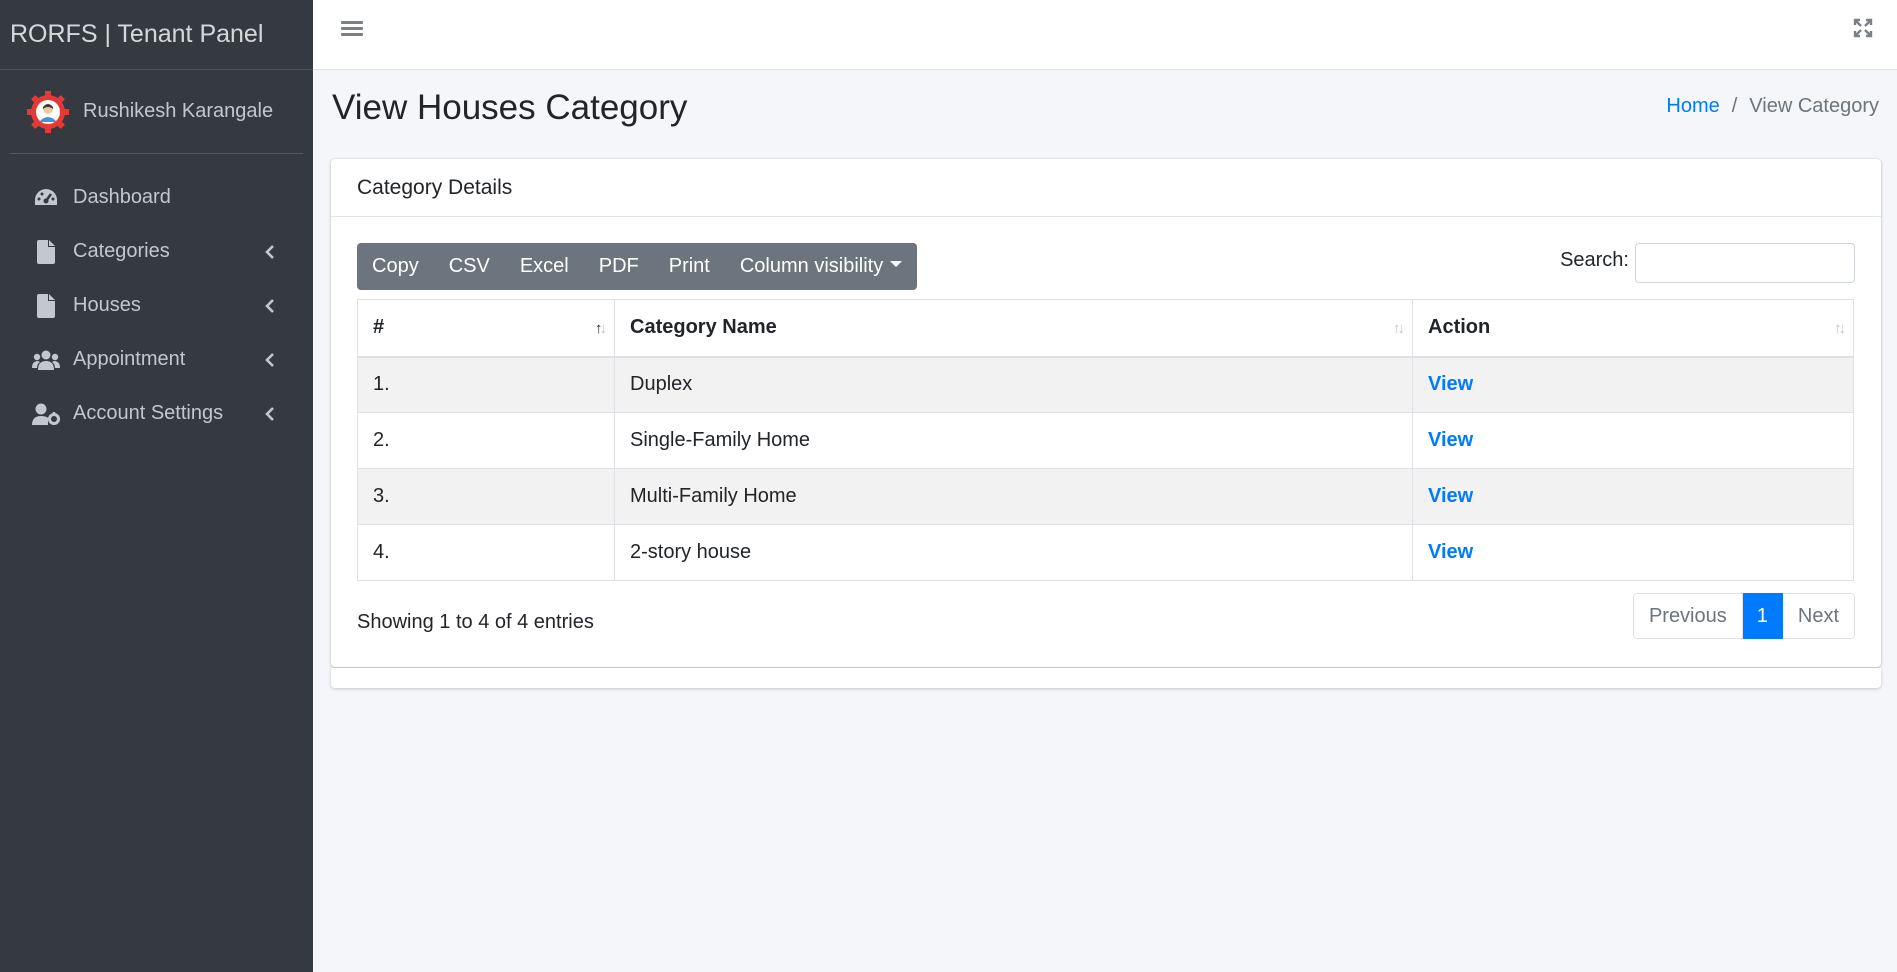  I want to click on sidebar-item-label: Categories, so click(121, 251).